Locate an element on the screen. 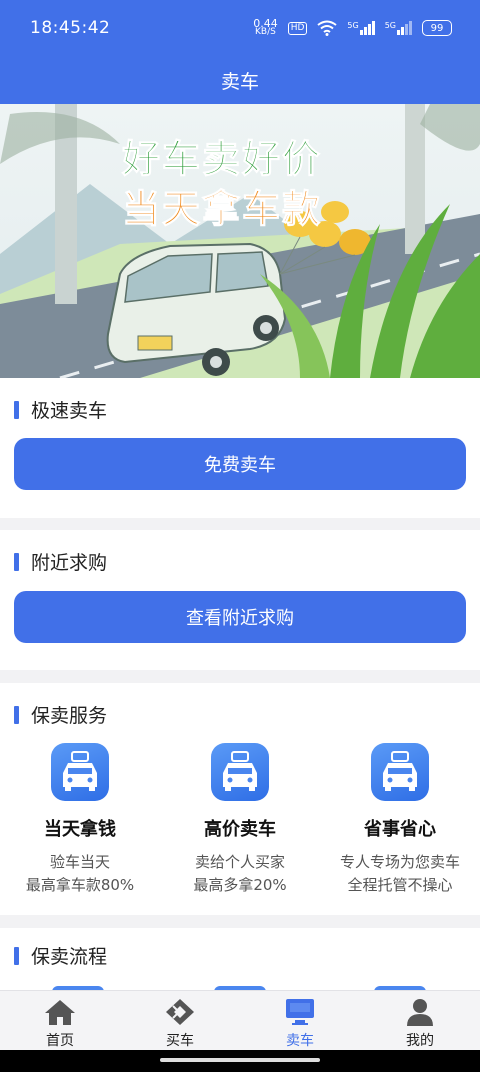 The image size is (480, 1072). signal-1: 5G is located at coordinates (361, 28).